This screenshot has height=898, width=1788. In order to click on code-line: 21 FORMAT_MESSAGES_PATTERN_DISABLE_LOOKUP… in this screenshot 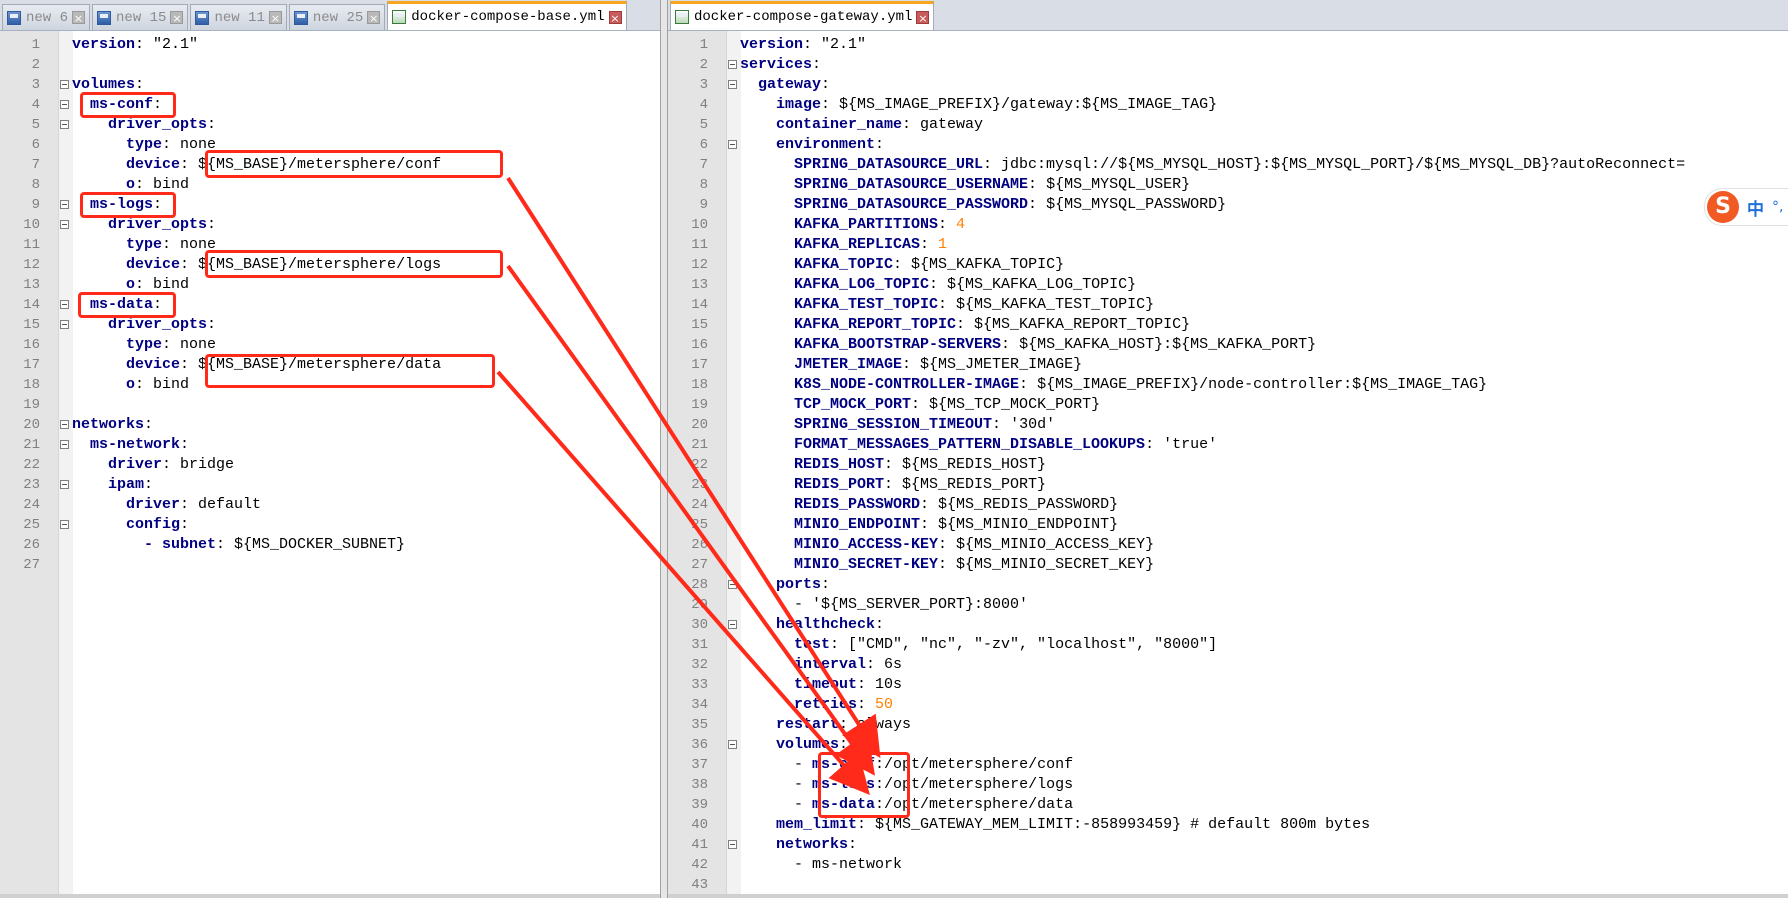, I will do `click(1228, 445)`.